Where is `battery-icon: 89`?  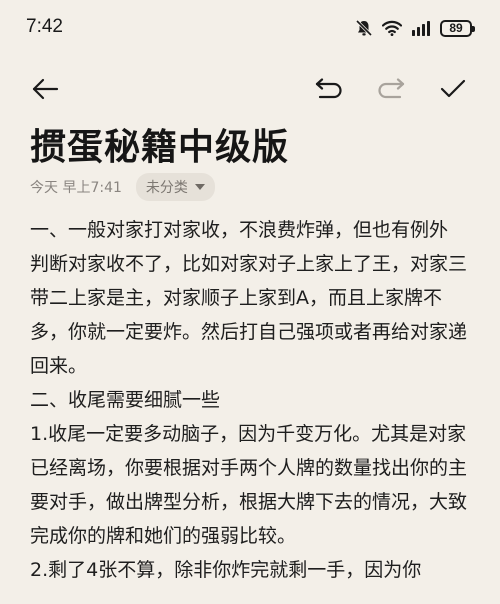 battery-icon: 89 is located at coordinates (457, 28).